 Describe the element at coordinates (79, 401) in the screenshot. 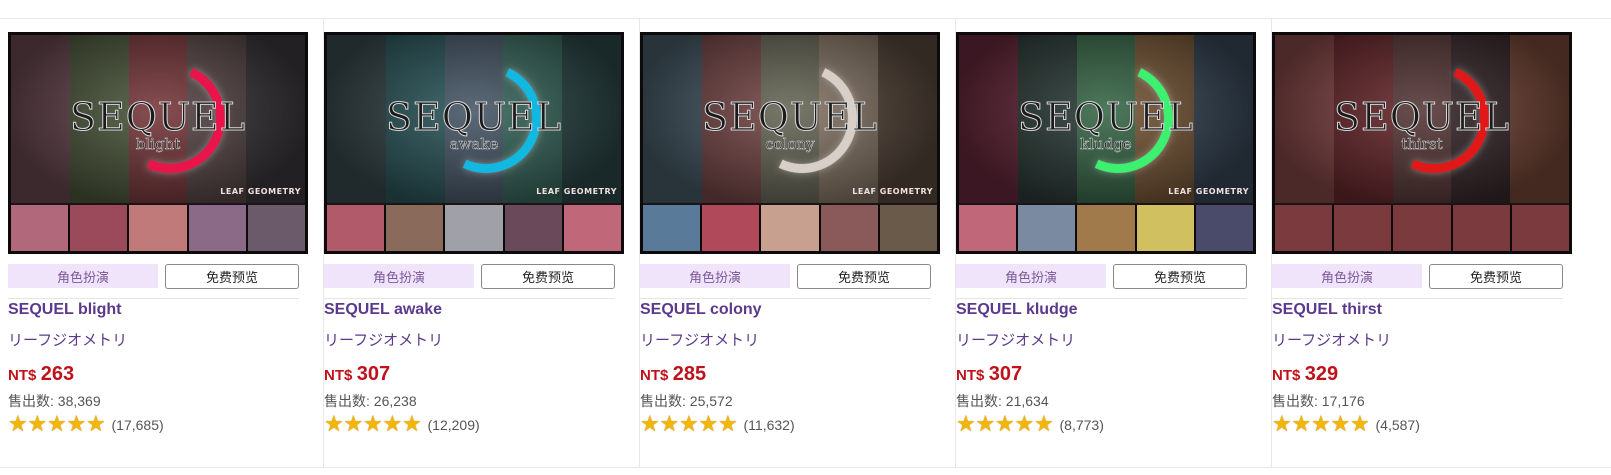

I see `sales-value: 38,369` at that location.